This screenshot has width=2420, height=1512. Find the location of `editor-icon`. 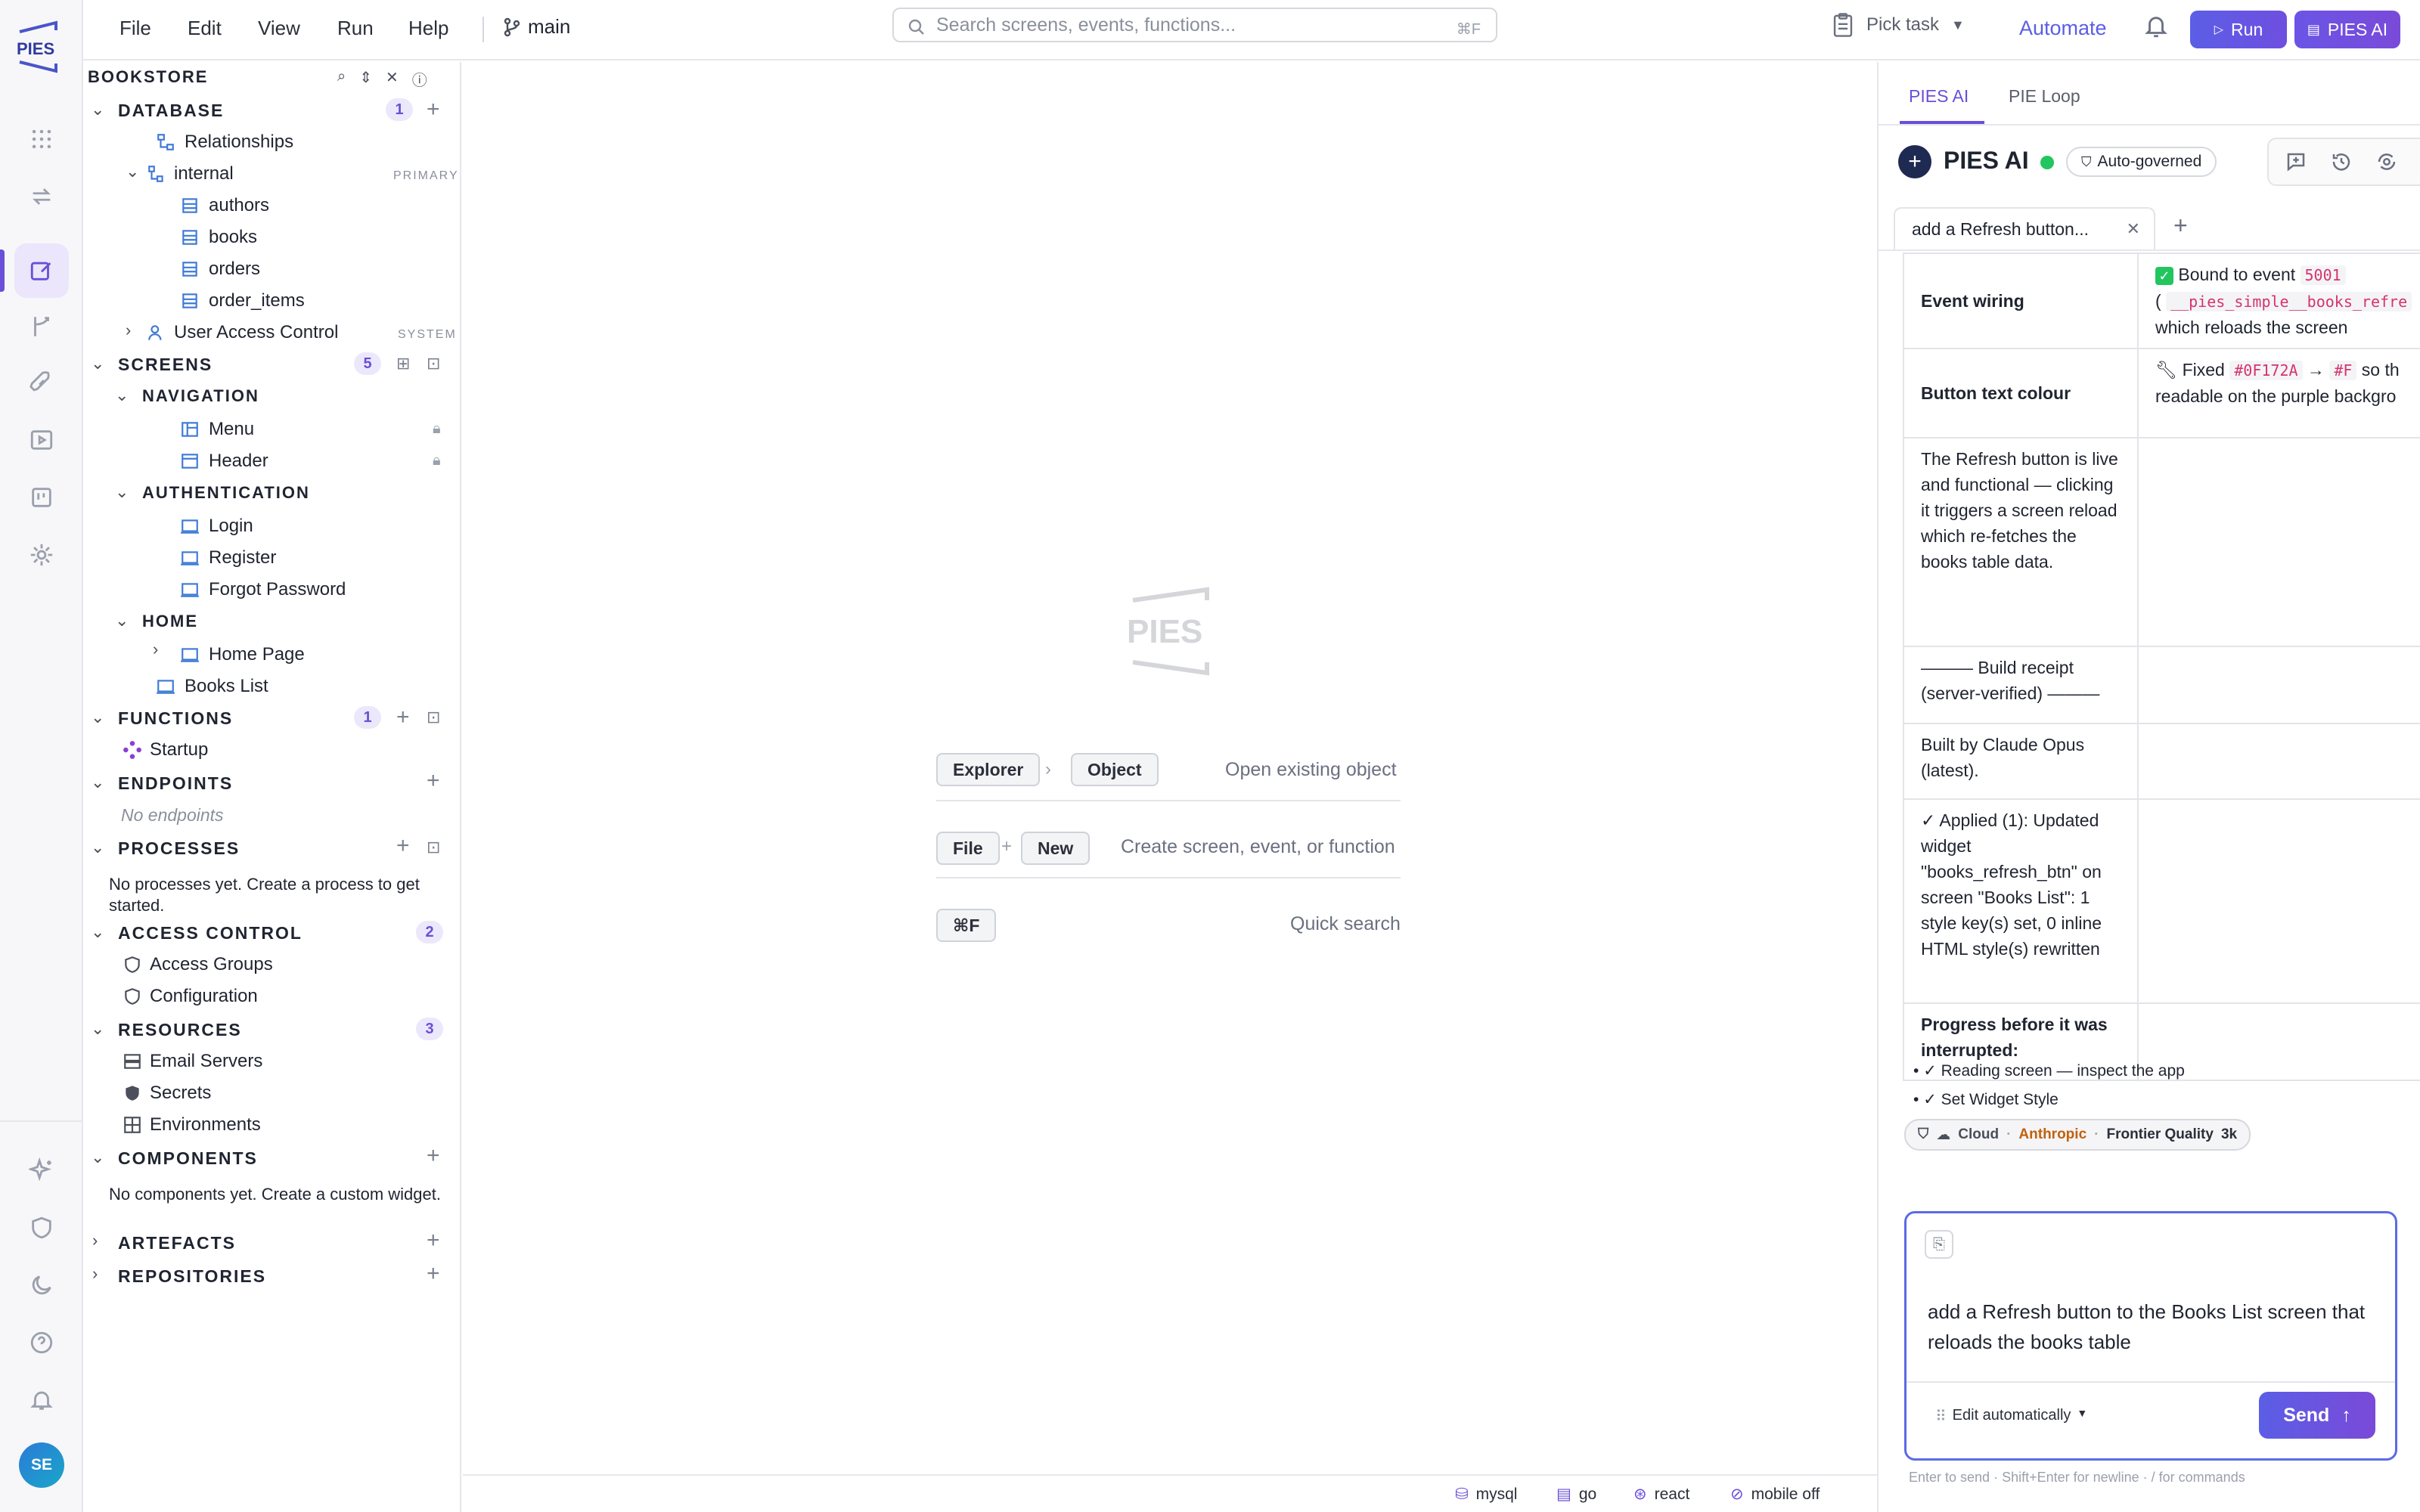

editor-icon is located at coordinates (41, 270).